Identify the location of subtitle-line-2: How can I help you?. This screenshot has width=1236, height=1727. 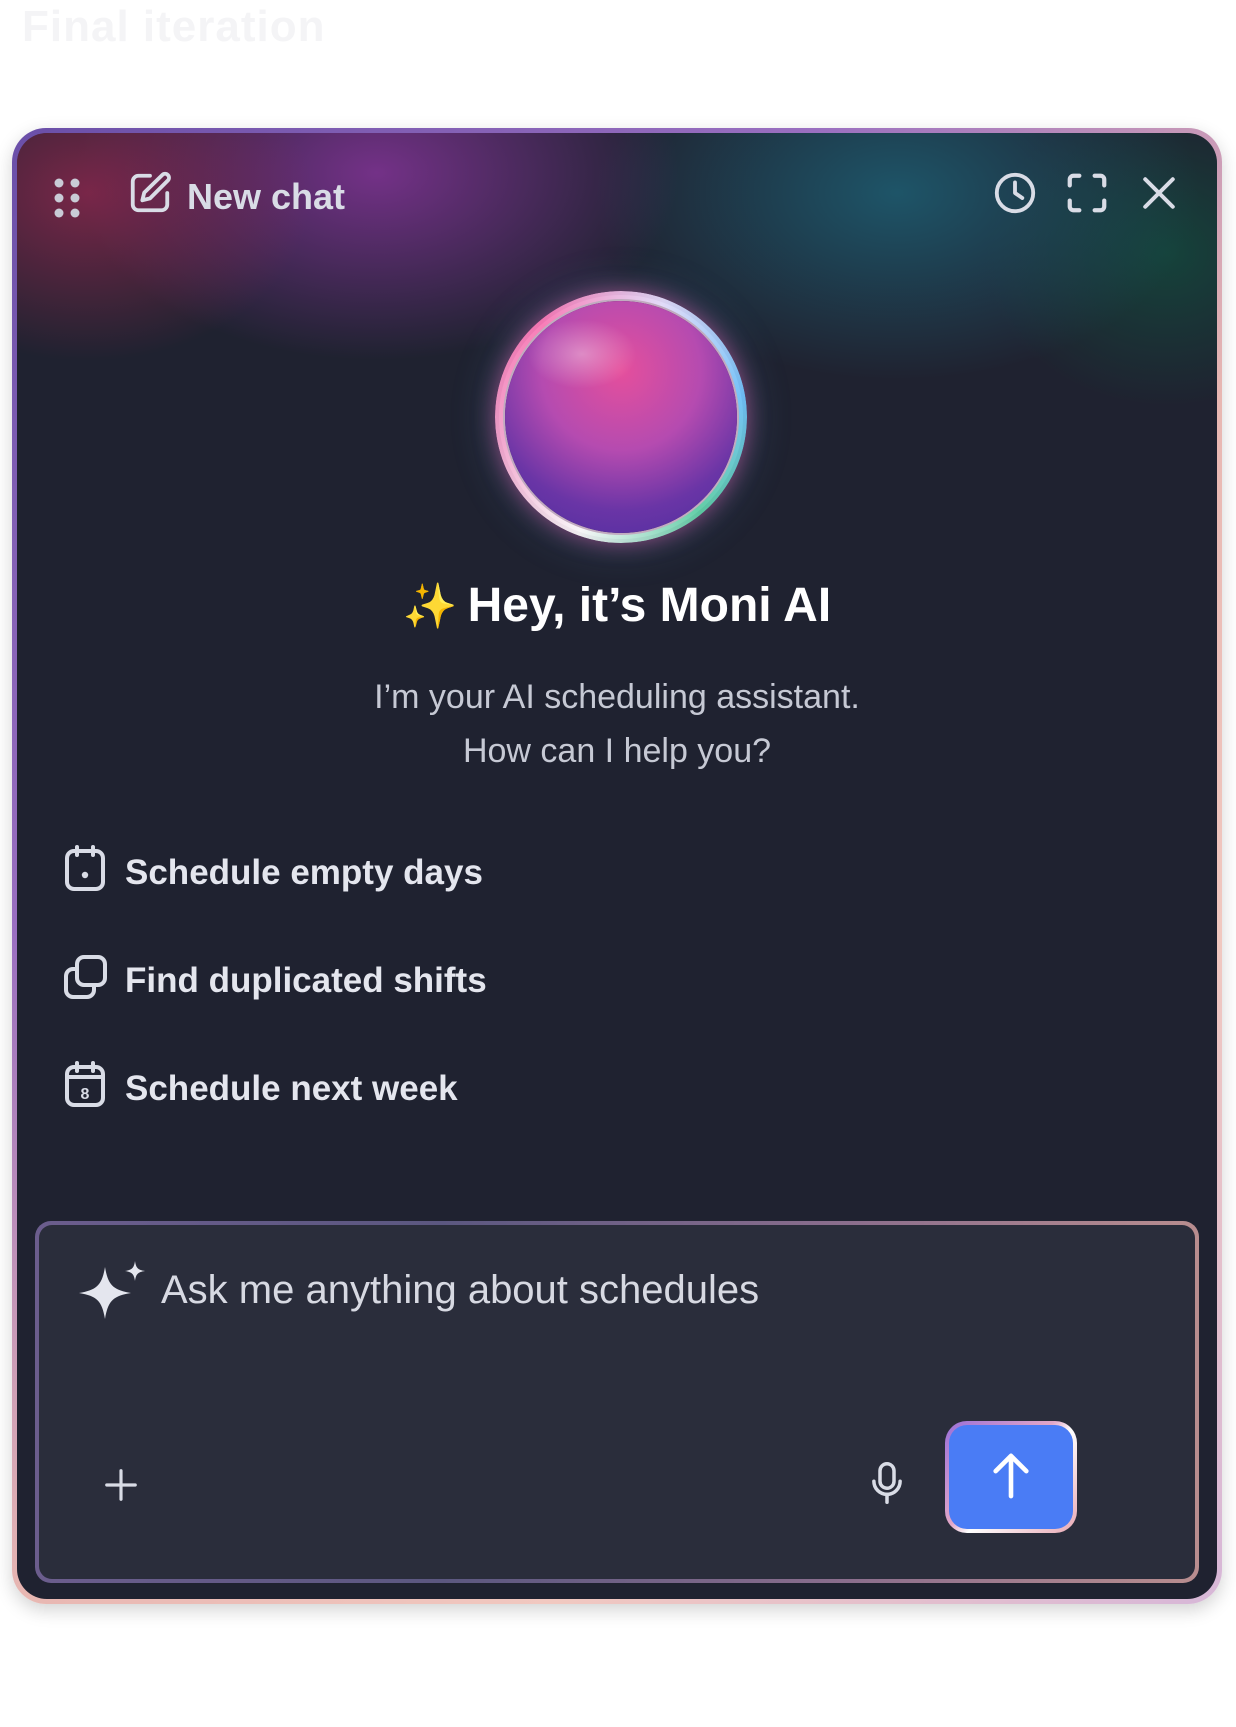
(617, 751).